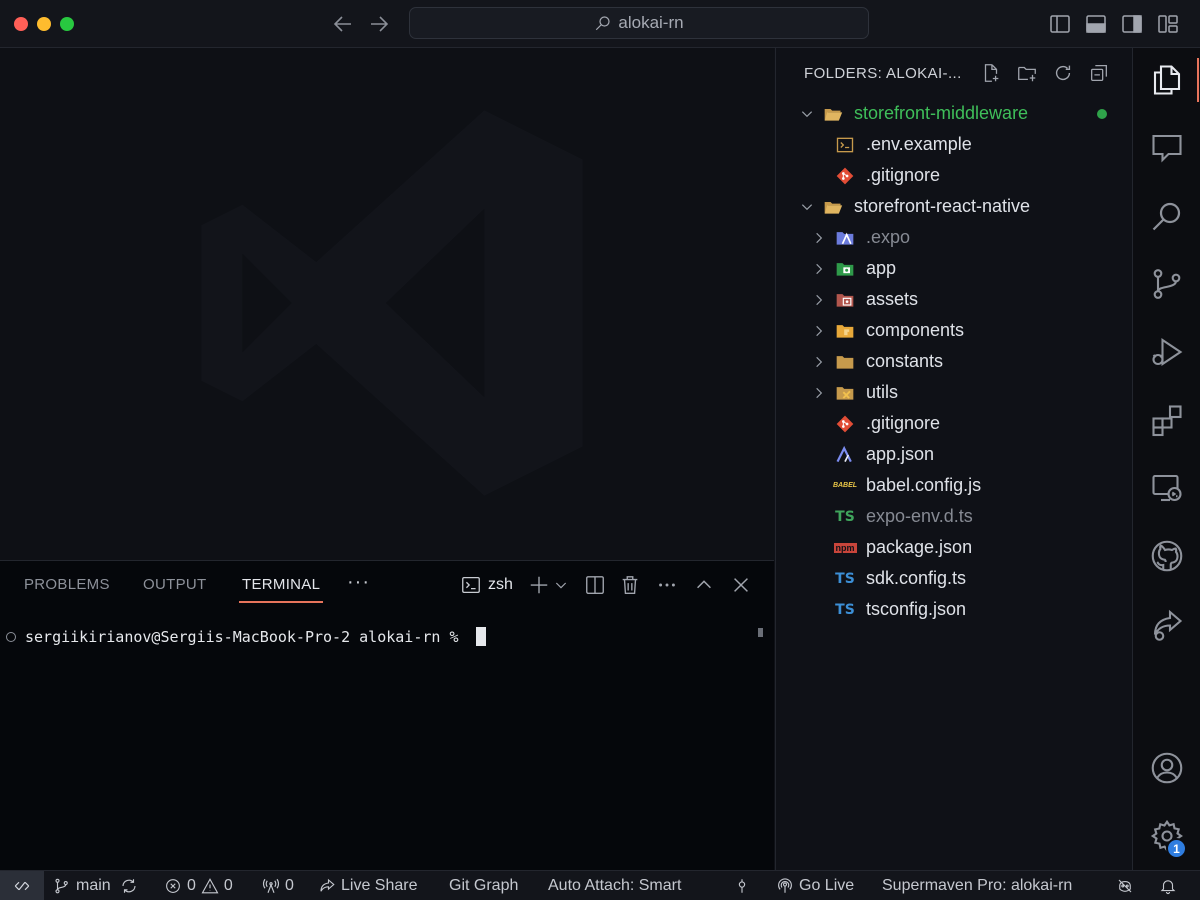  What do you see at coordinates (1167, 284) in the screenshot?
I see `source-control-icon` at bounding box center [1167, 284].